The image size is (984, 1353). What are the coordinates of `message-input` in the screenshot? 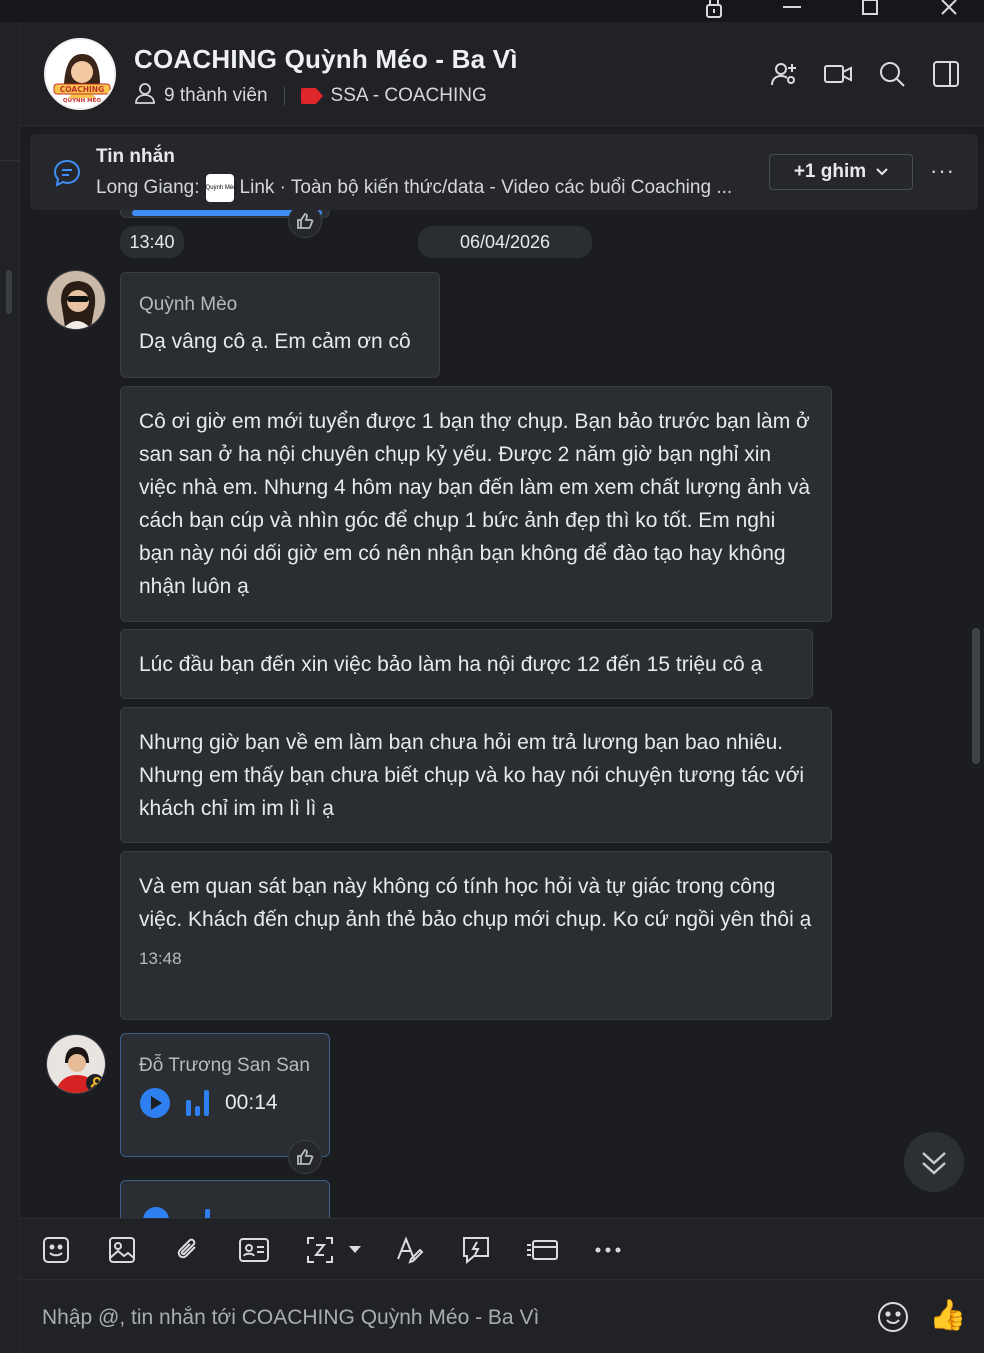 It's located at (452, 1318).